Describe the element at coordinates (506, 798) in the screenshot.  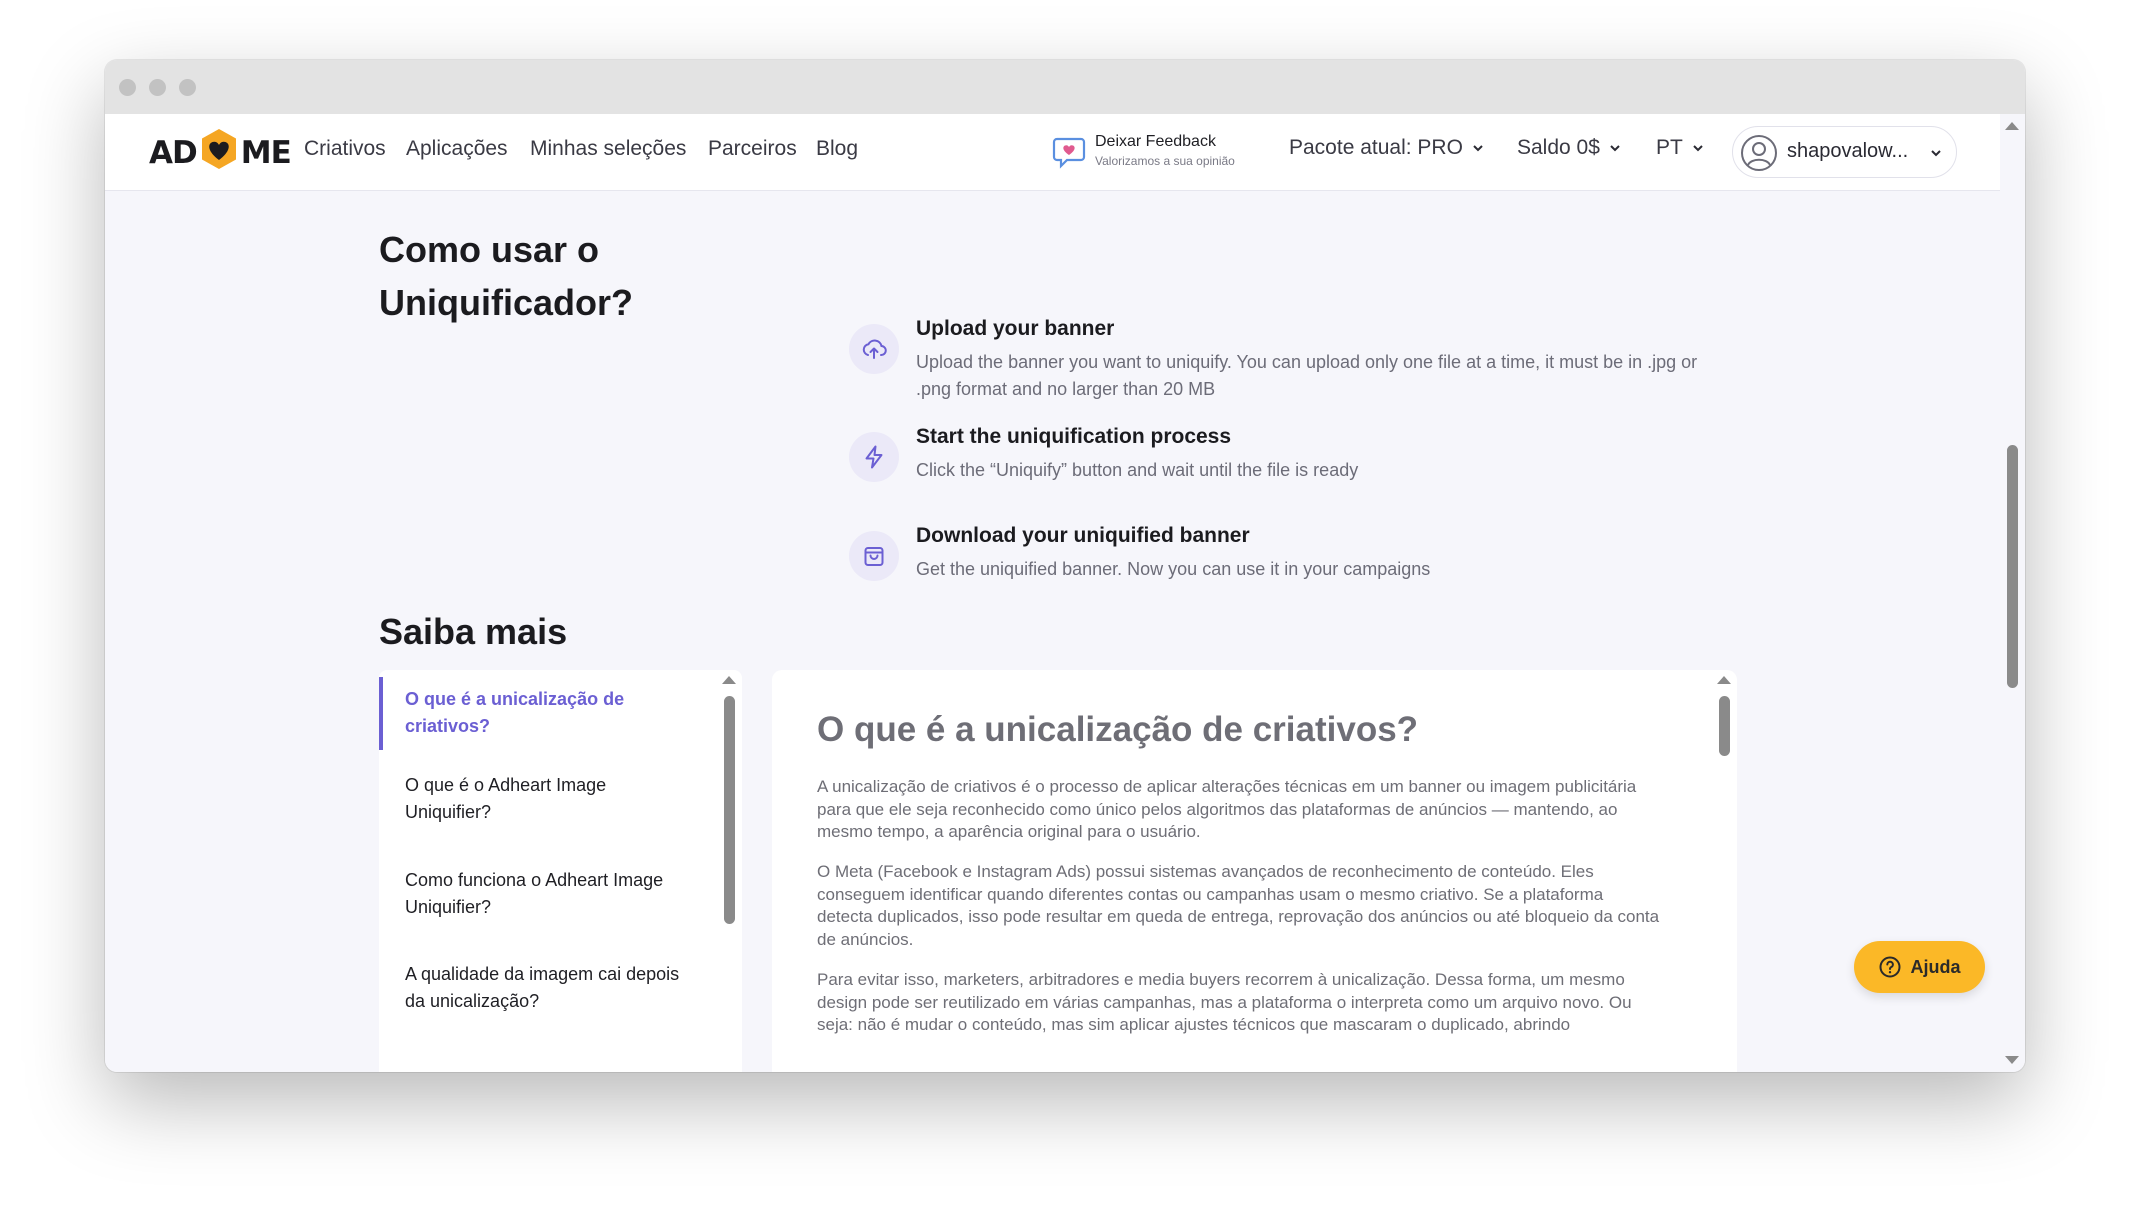
I see `faq-item-label: O que é o Adheart Image Uniquifier?` at that location.